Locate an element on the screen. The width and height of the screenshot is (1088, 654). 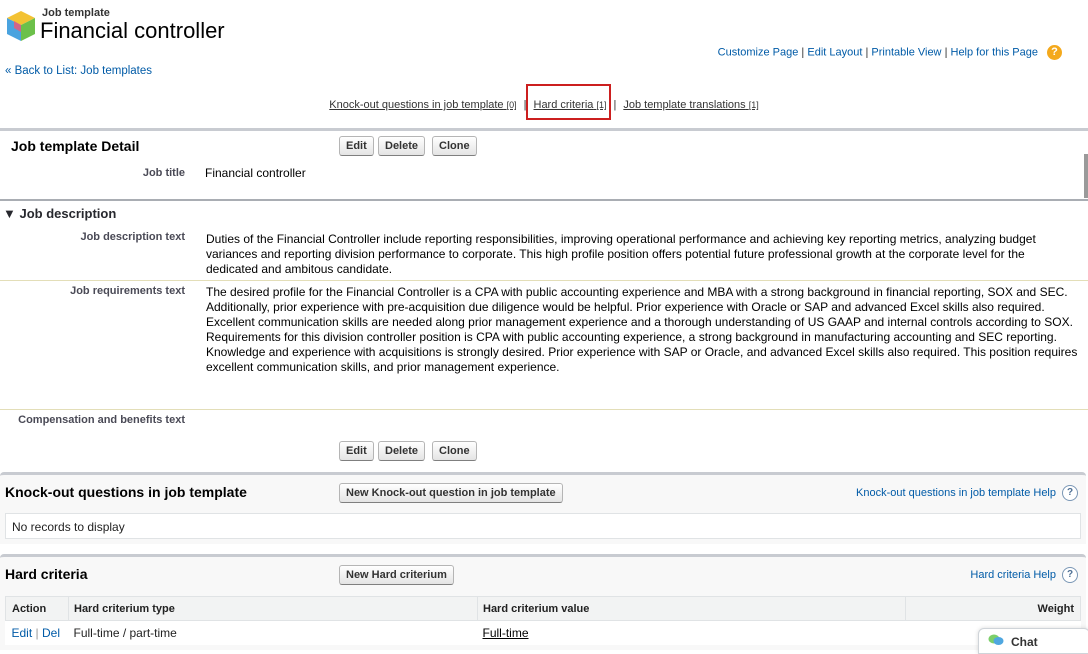
job-template-logo-icon is located at coordinates (21, 26).